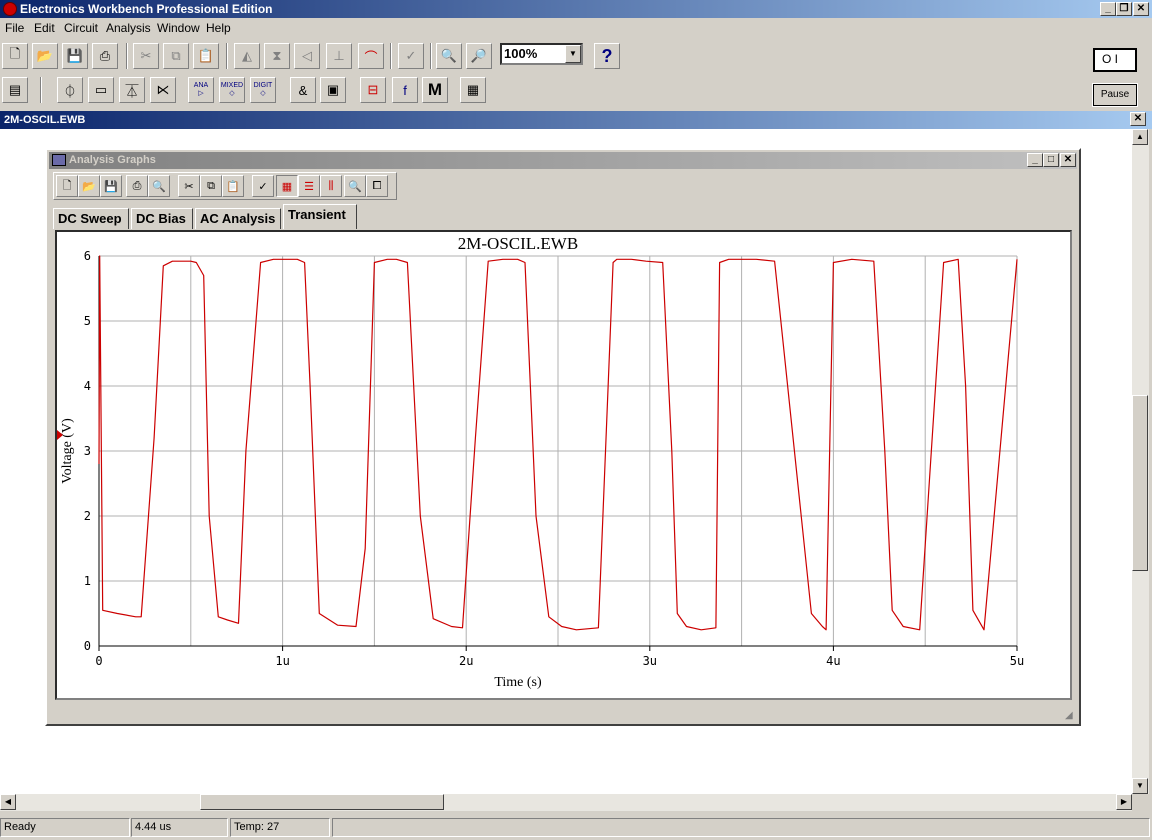 This screenshot has width=1152, height=840. I want to click on analog-ics-bin-button: ANA ▷, so click(201, 90).